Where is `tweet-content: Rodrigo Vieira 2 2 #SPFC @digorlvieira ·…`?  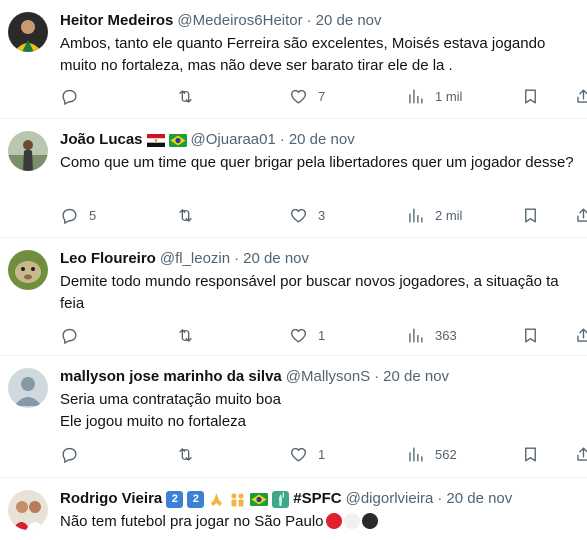
tweet-content: Rodrigo Vieira 2 2 #SPFC @digorlvieira ·… is located at coordinates (318, 510).